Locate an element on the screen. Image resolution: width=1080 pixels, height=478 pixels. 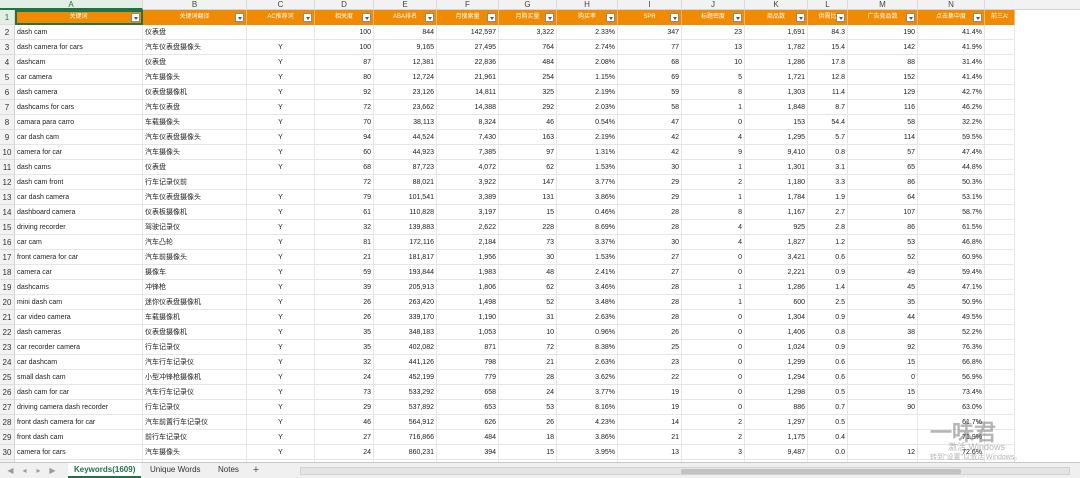
table-cell: 30 is located at coordinates (650, 167).